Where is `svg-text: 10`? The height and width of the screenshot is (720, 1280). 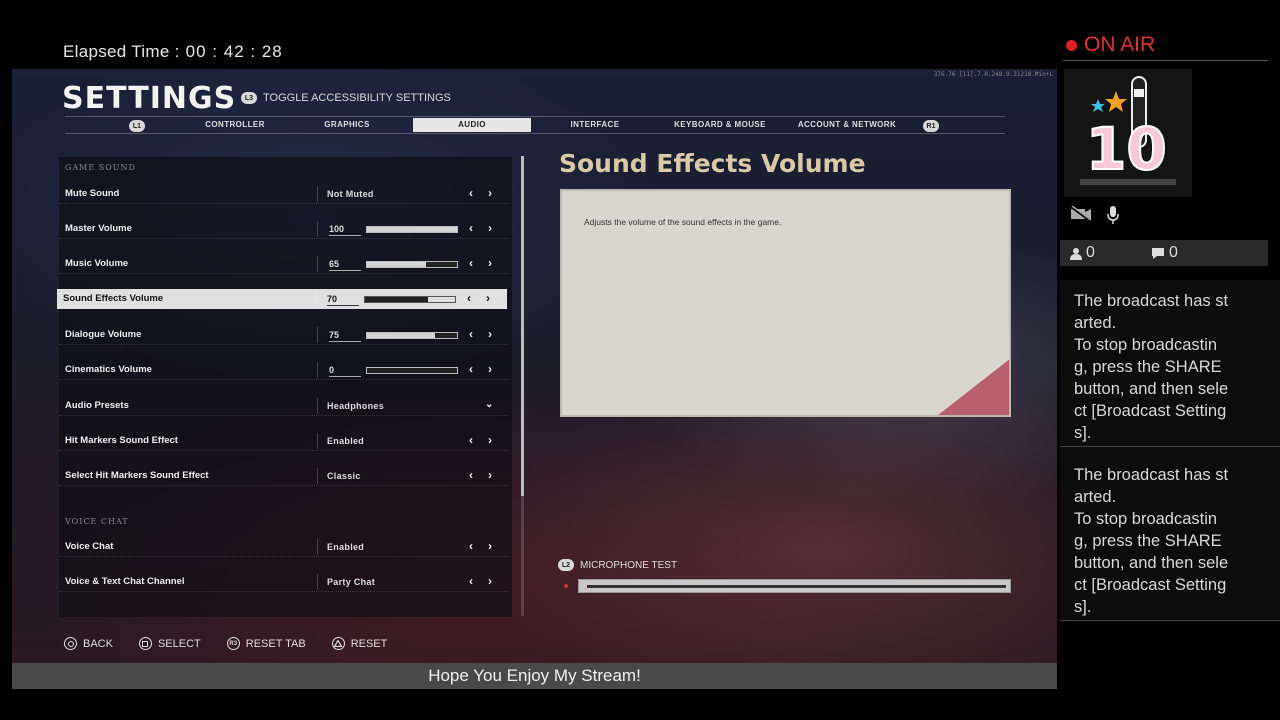
svg-text: 10 is located at coordinates (1126, 149).